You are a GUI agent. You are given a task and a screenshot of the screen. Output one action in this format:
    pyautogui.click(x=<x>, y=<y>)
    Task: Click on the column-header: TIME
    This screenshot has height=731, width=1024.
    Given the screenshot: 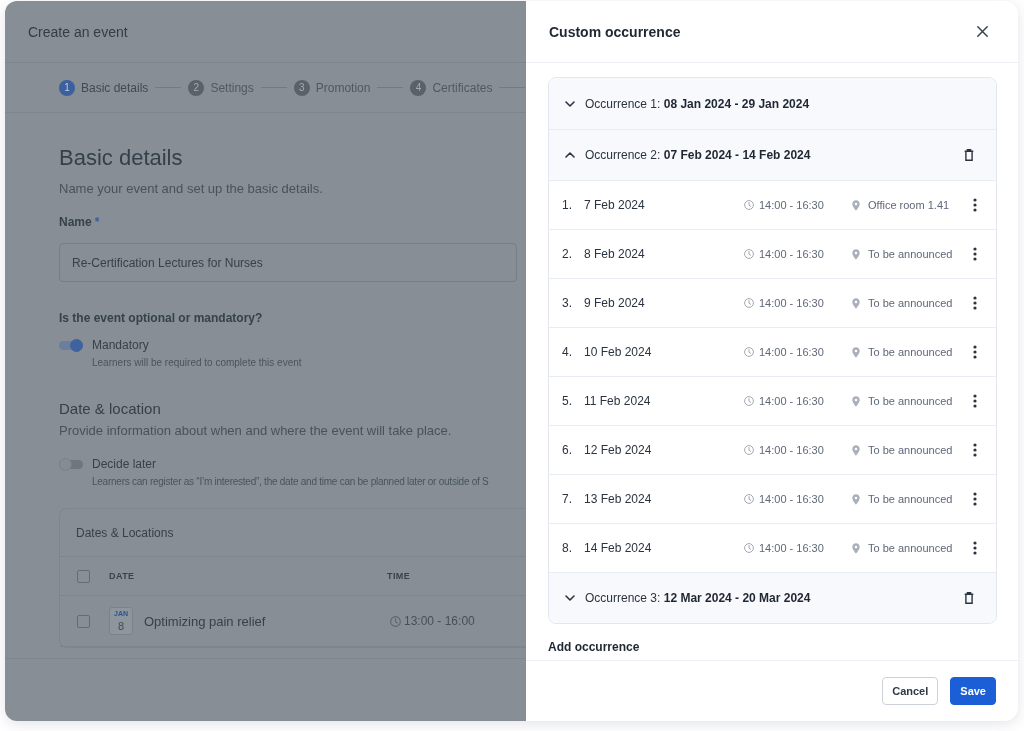 What is the action you would take?
    pyautogui.click(x=399, y=576)
    